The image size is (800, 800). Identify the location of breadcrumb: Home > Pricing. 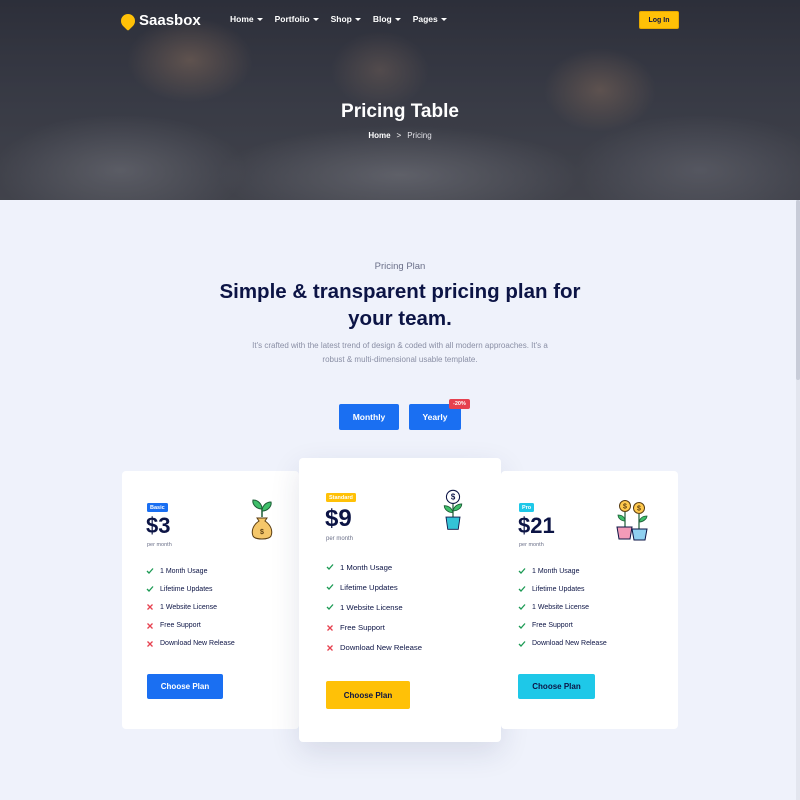
(400, 135).